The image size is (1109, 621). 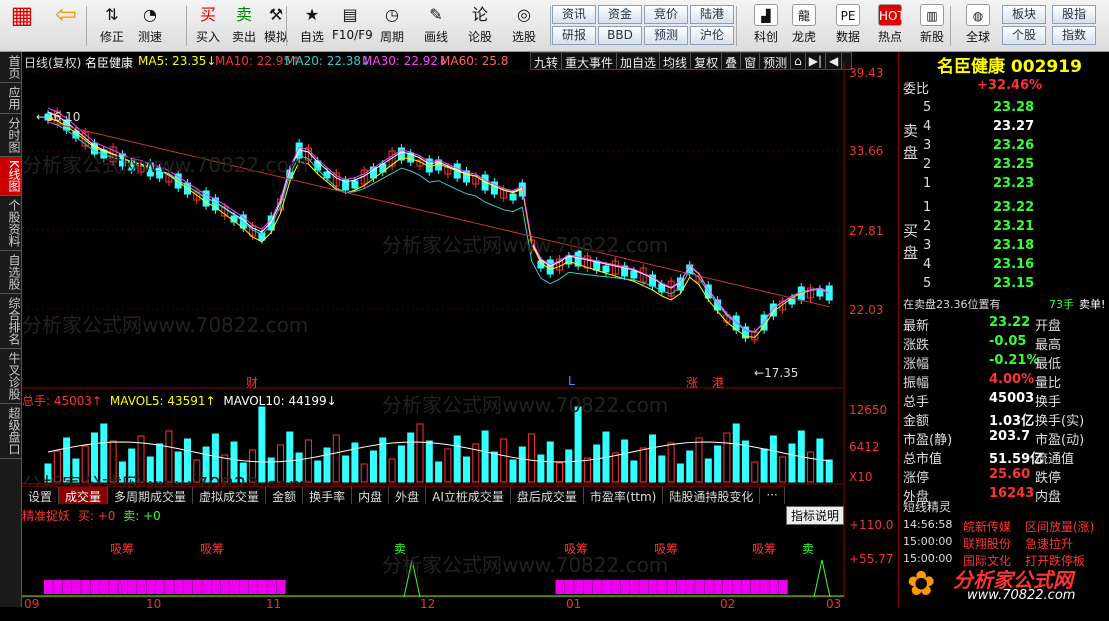 What do you see at coordinates (312, 26) in the screenshot?
I see `toolbar-star-button: ★ 自选` at bounding box center [312, 26].